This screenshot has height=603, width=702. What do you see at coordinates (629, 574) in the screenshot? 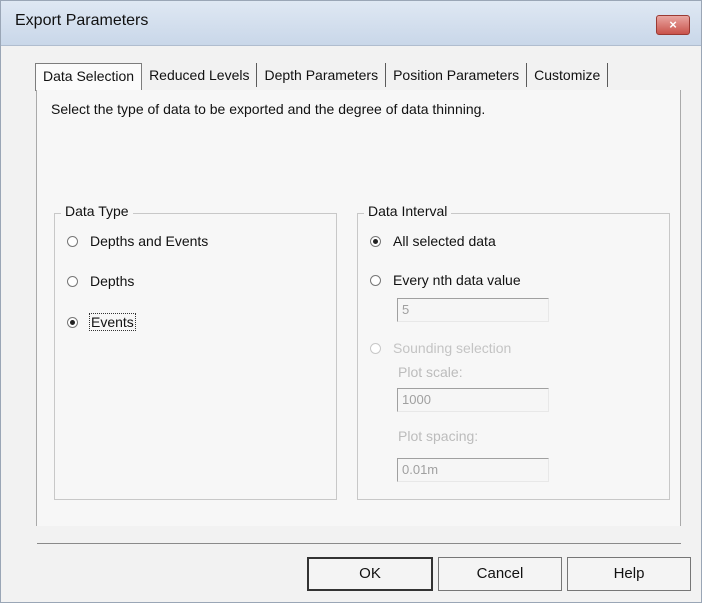
I see `help-button: Help` at bounding box center [629, 574].